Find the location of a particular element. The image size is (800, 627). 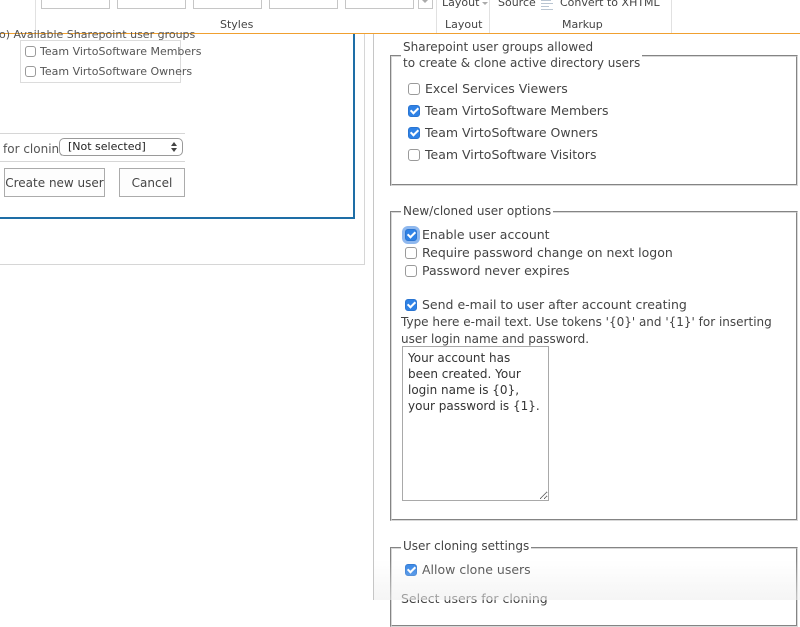

convert-to-xhtml-button: Convert to XHTML is located at coordinates (610, 4).